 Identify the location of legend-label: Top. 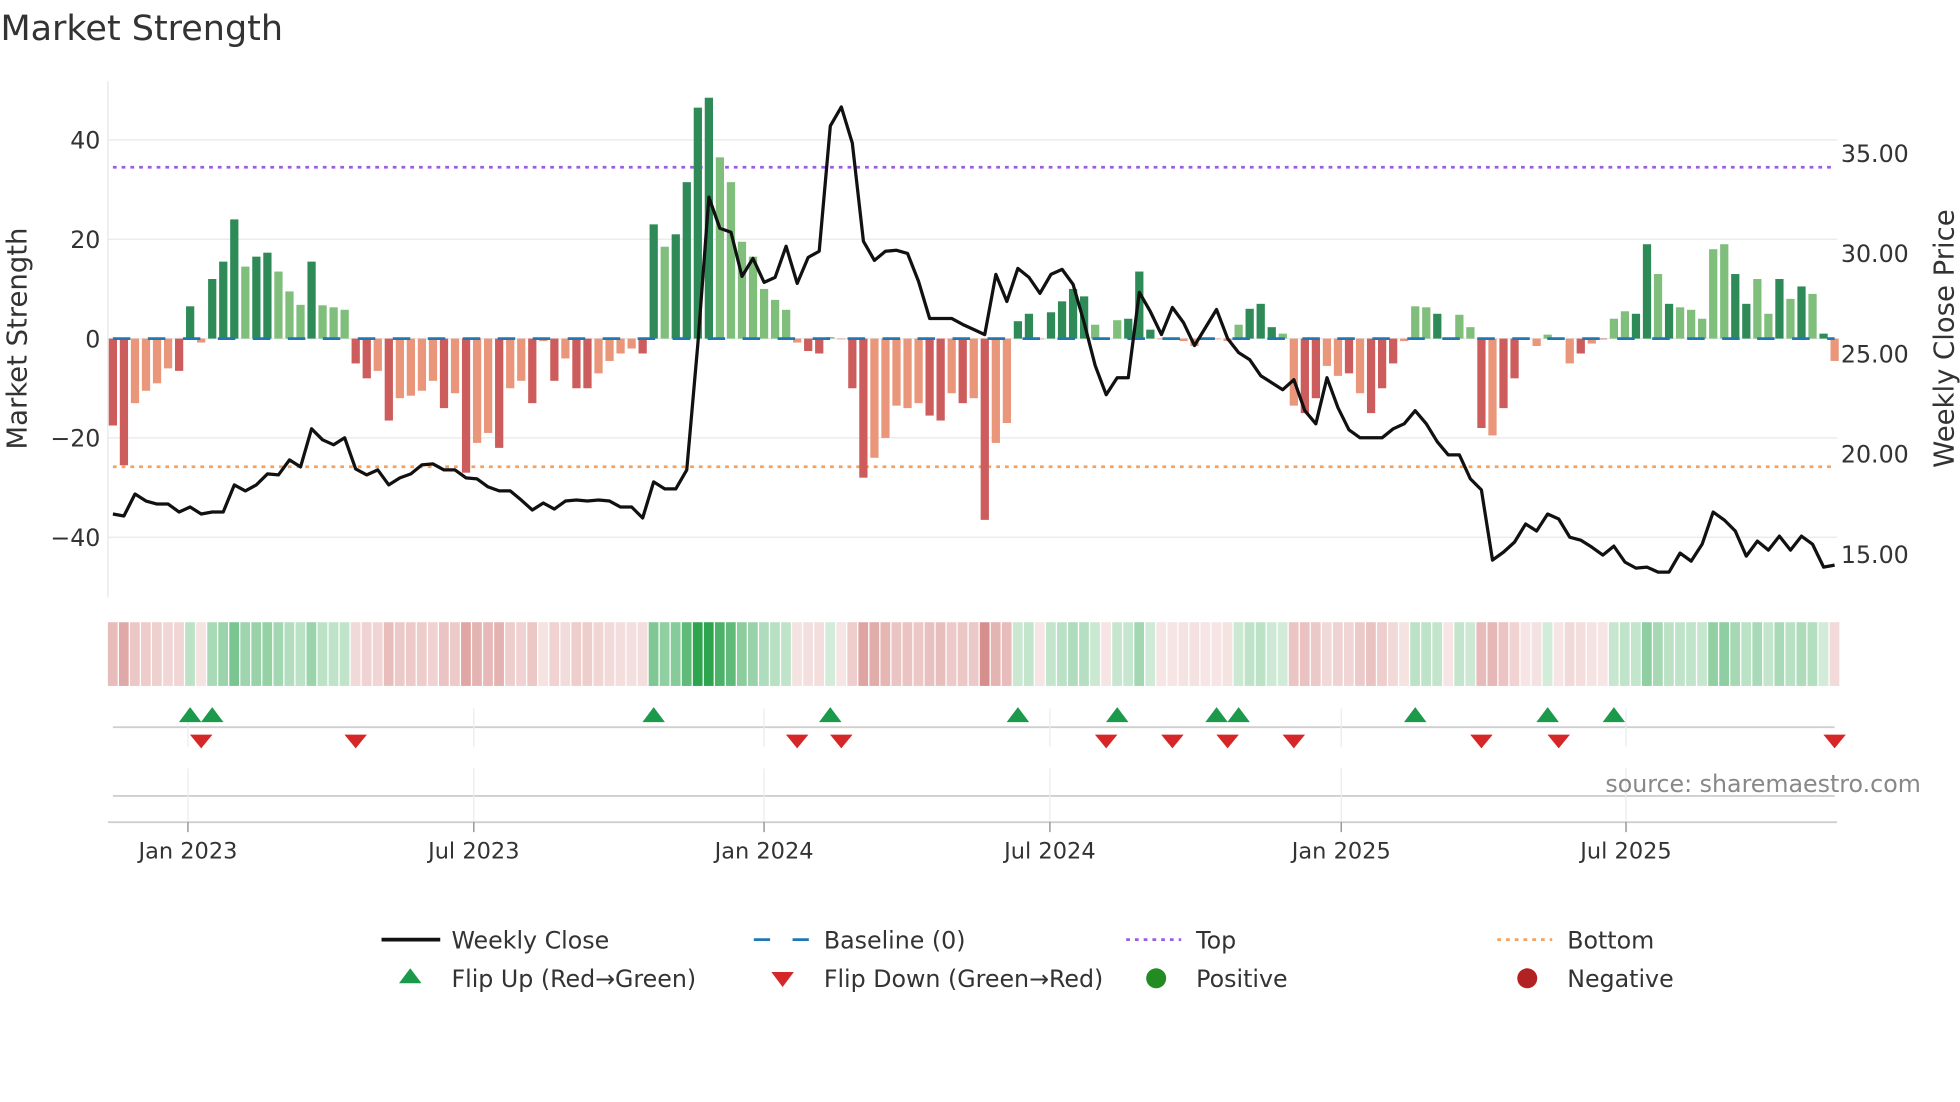
(1215, 940).